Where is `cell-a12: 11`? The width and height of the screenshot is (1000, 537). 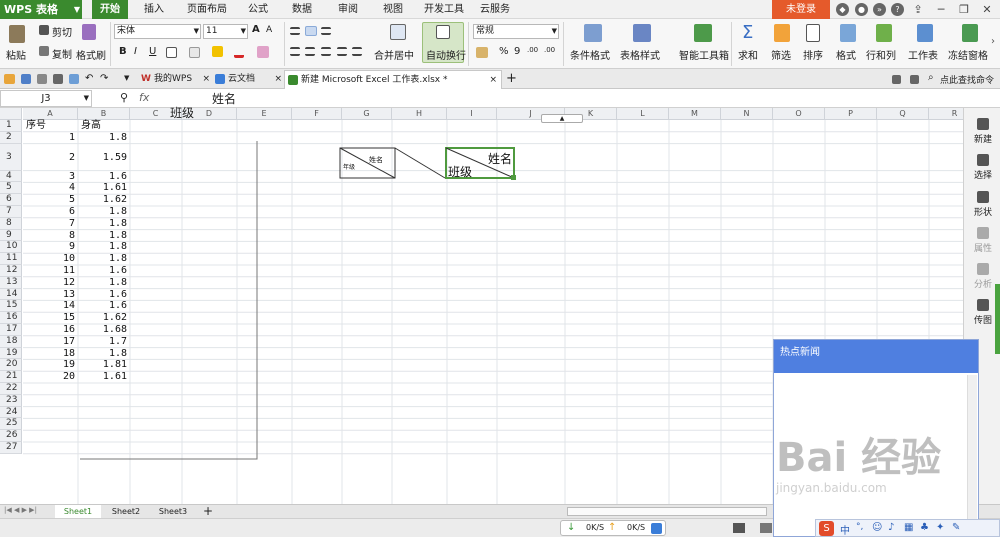 cell-a12: 11 is located at coordinates (49, 271).